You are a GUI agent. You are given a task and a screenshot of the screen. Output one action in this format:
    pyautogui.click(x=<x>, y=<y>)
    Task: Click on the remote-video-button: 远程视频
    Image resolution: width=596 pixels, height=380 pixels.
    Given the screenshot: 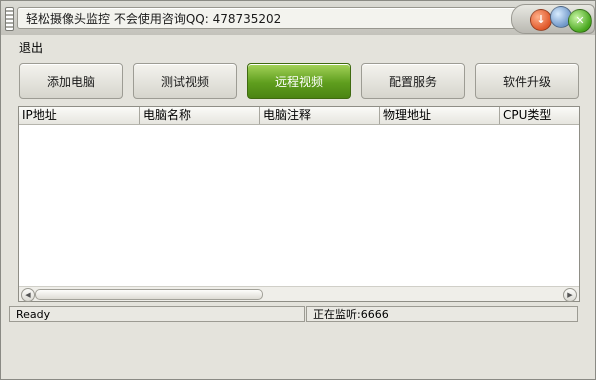 What is the action you would take?
    pyautogui.click(x=299, y=81)
    